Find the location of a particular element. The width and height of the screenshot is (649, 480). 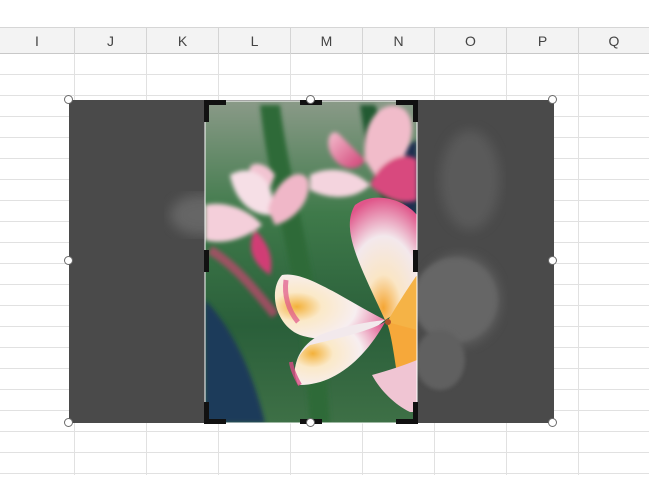

resize-handle-top is located at coordinates (310, 99).